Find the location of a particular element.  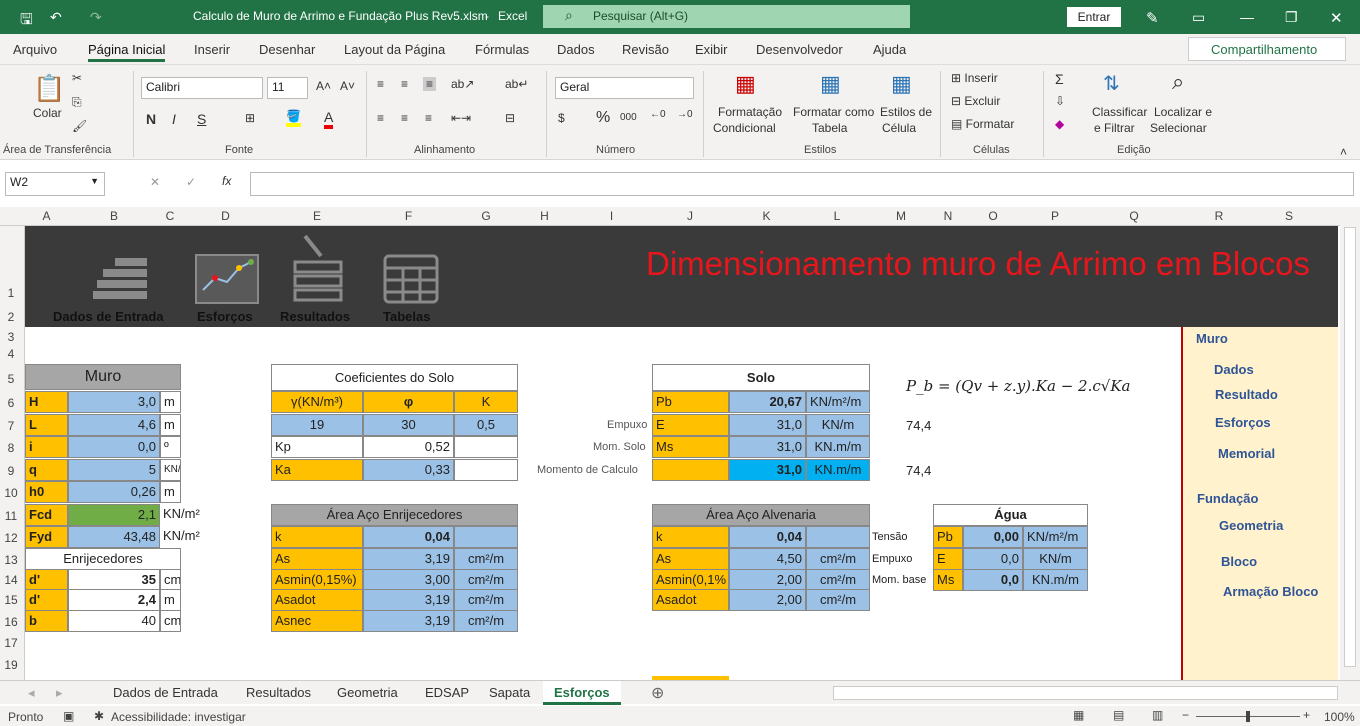

row-header: 14 is located at coordinates (11, 580).